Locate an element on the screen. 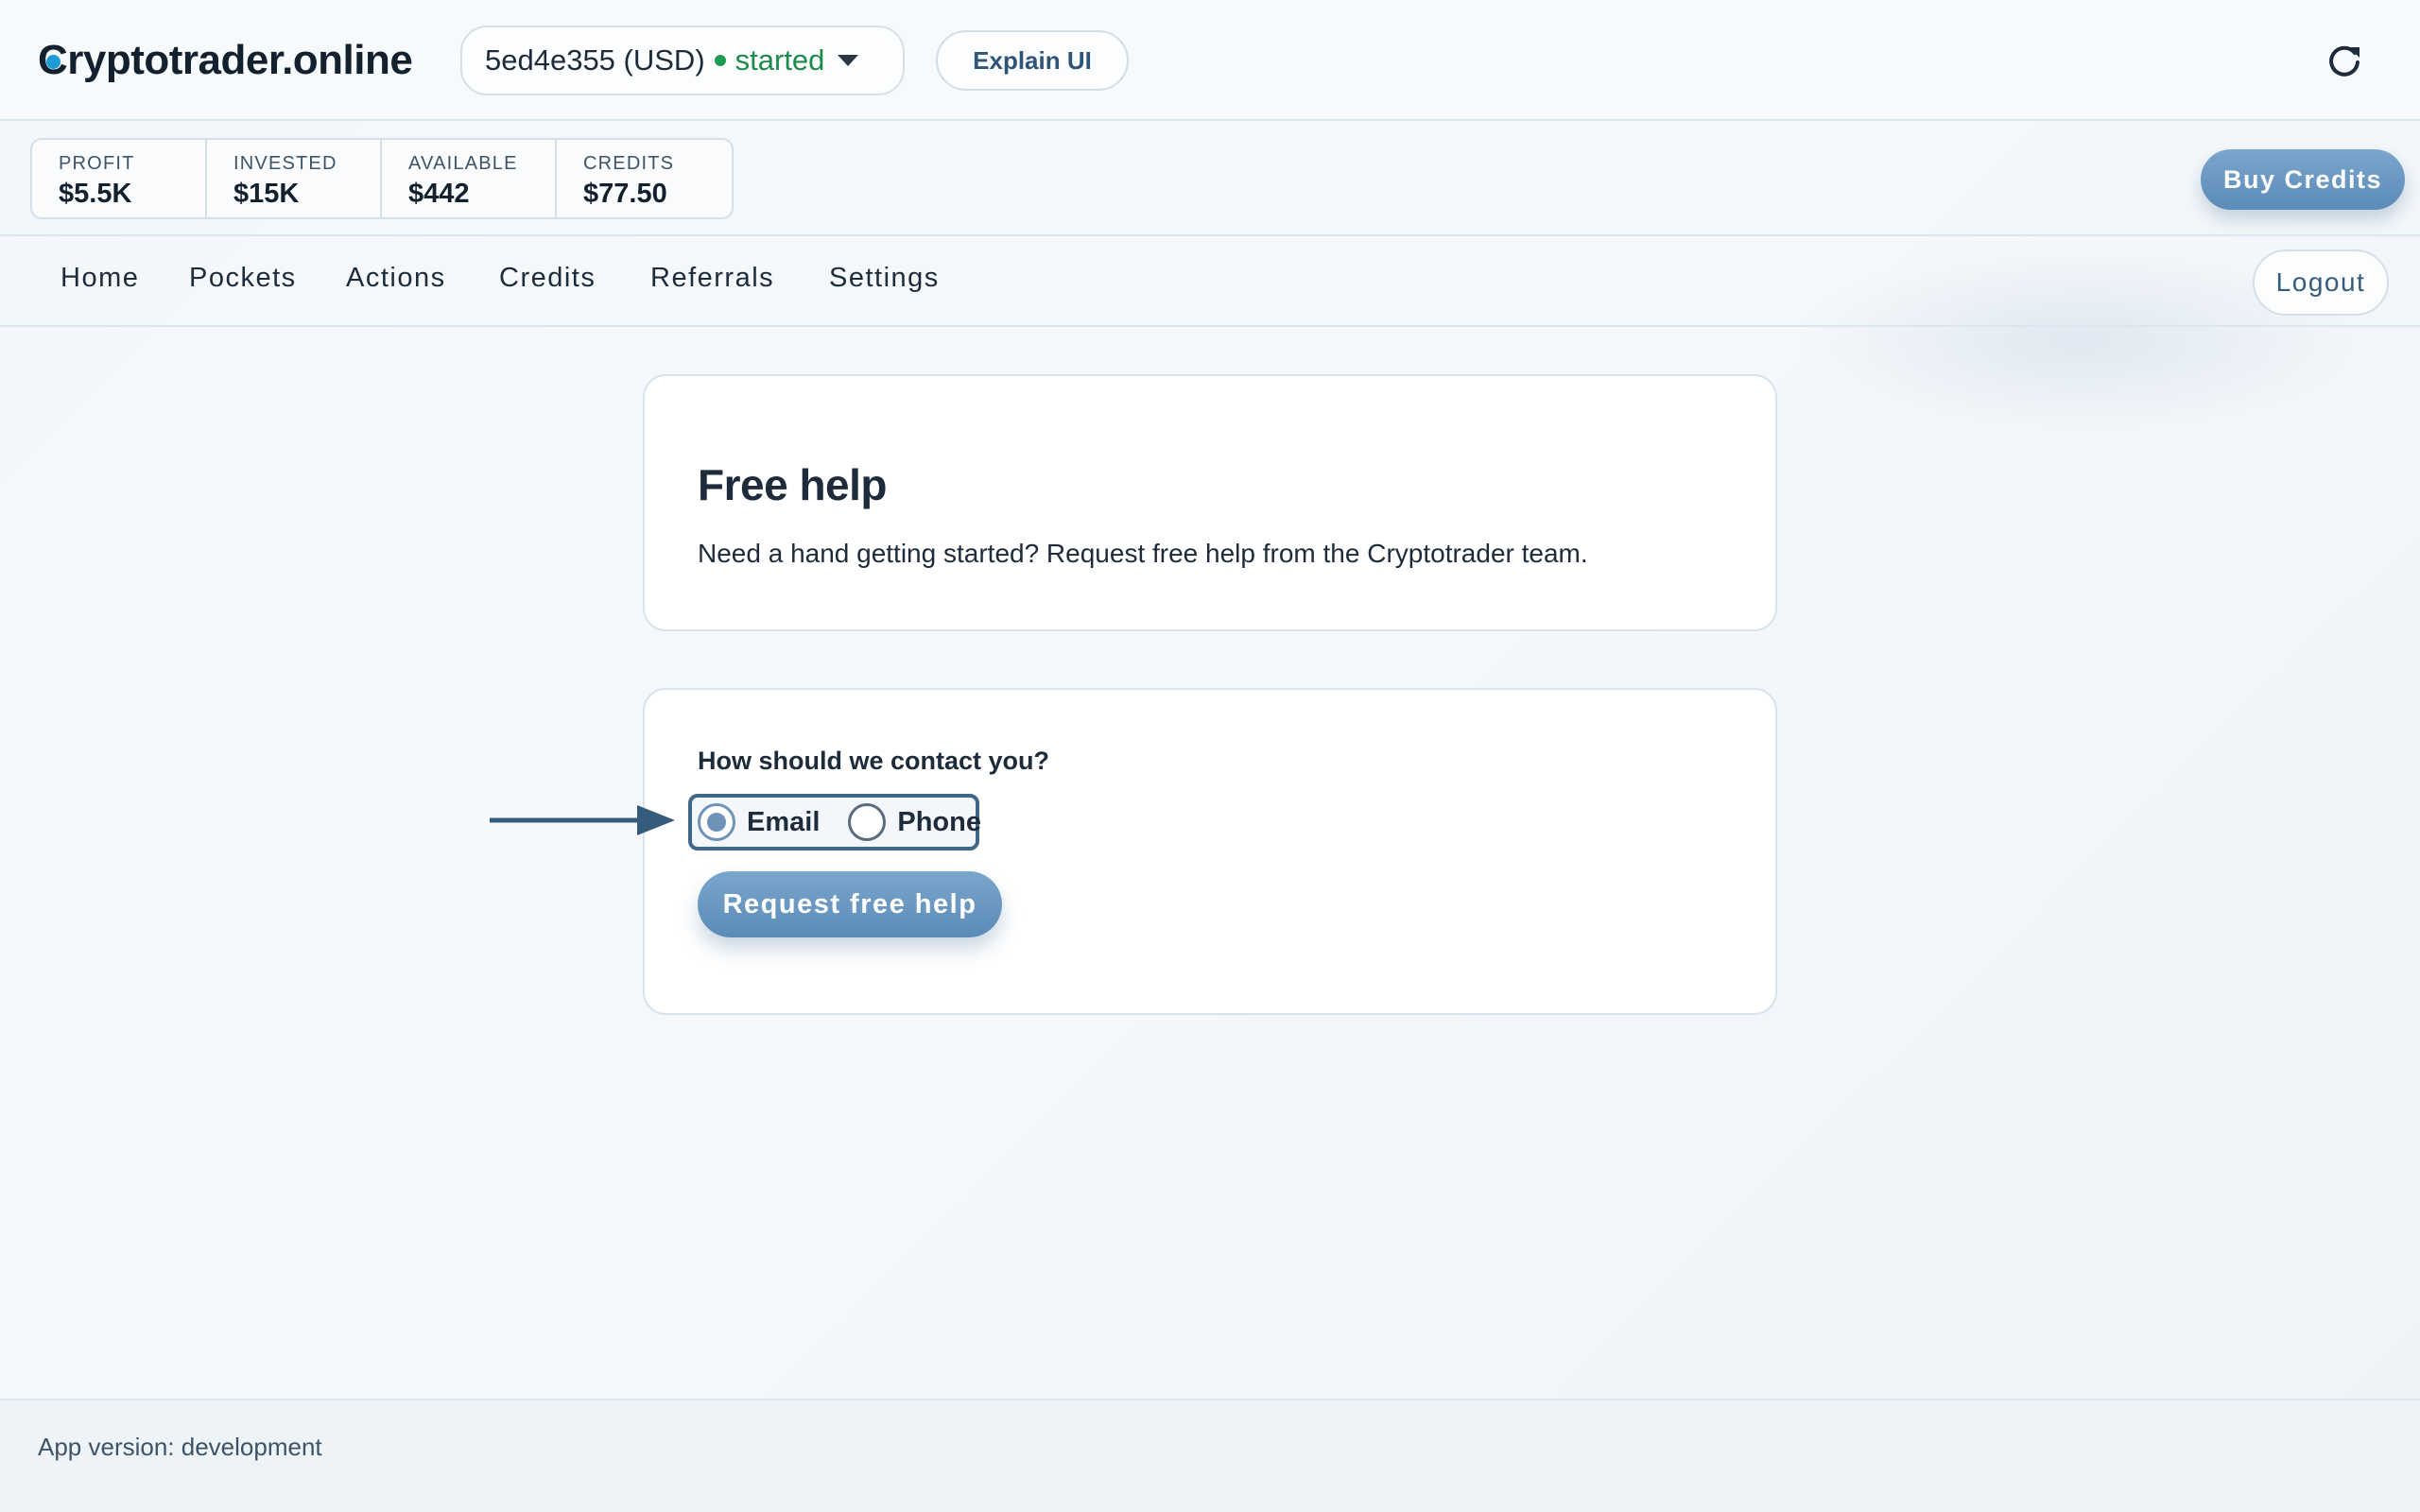 The width and height of the screenshot is (2420, 1512). radio-checked-icon is located at coordinates (717, 822).